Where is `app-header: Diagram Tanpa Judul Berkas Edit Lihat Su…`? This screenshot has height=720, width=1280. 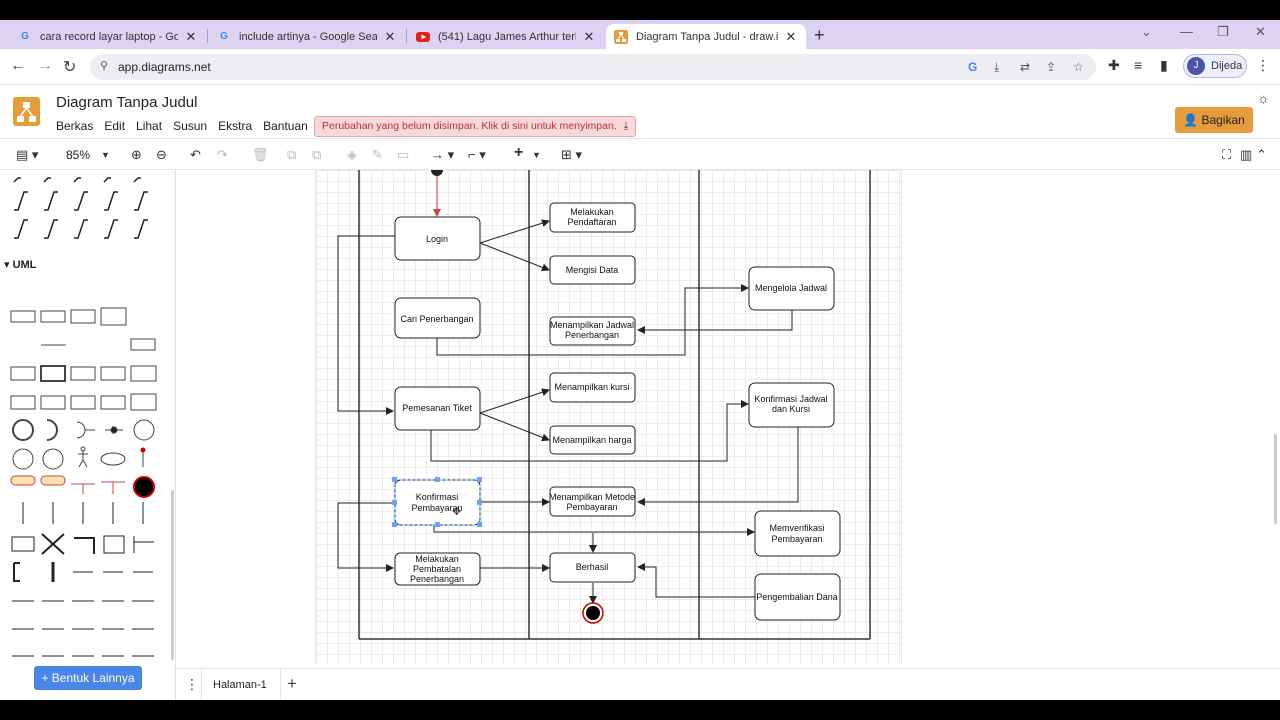
app-header: Diagram Tanpa Judul Berkas Edit Lihat Su… is located at coordinates (640, 111).